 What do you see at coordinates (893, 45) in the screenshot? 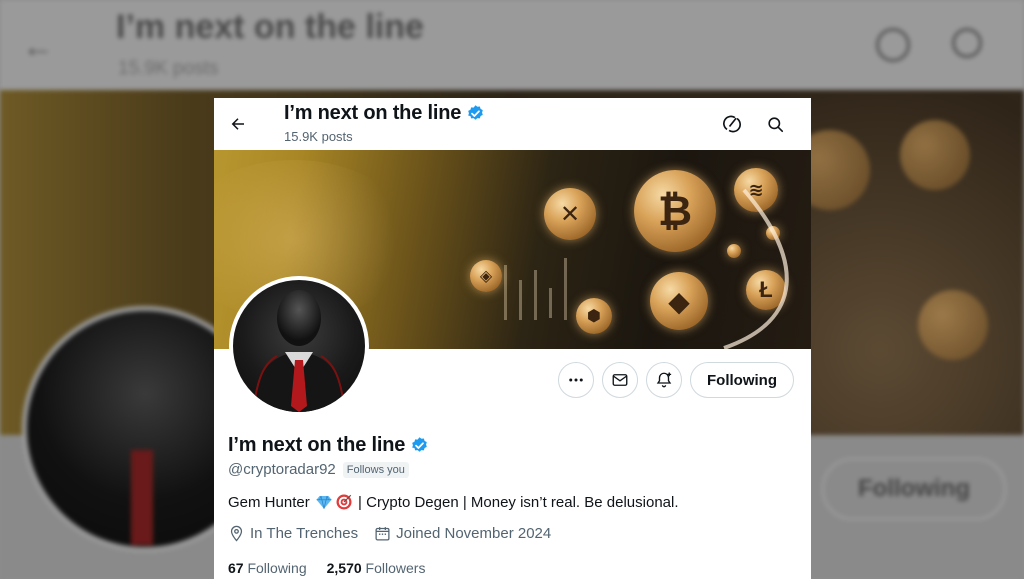
I see `background-grok-icon` at bounding box center [893, 45].